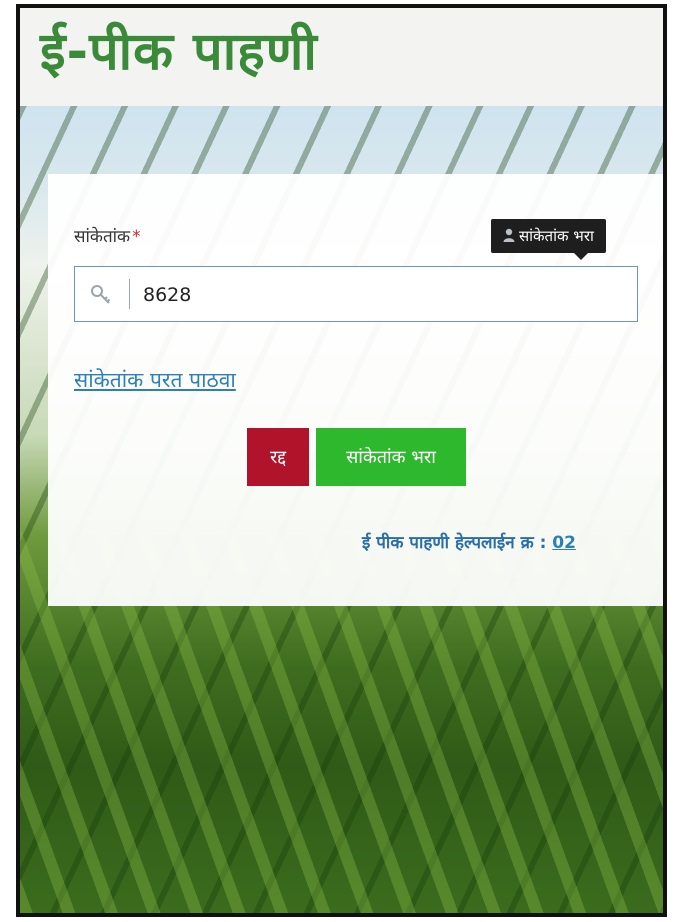 The width and height of the screenshot is (679, 922). I want to click on code-input, so click(383, 295).